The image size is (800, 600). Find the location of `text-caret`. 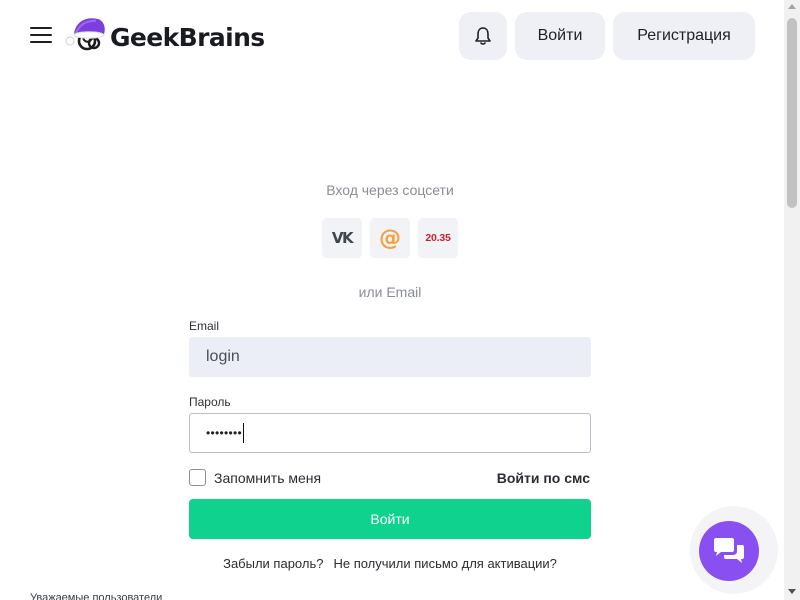

text-caret is located at coordinates (244, 433).